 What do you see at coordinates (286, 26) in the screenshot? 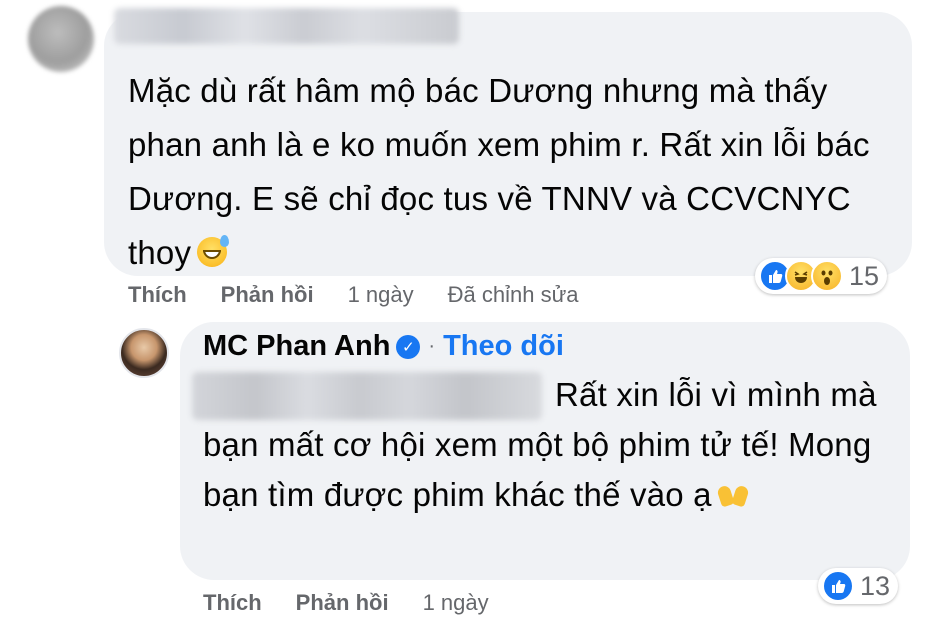
I see `commenter-name-redacted` at bounding box center [286, 26].